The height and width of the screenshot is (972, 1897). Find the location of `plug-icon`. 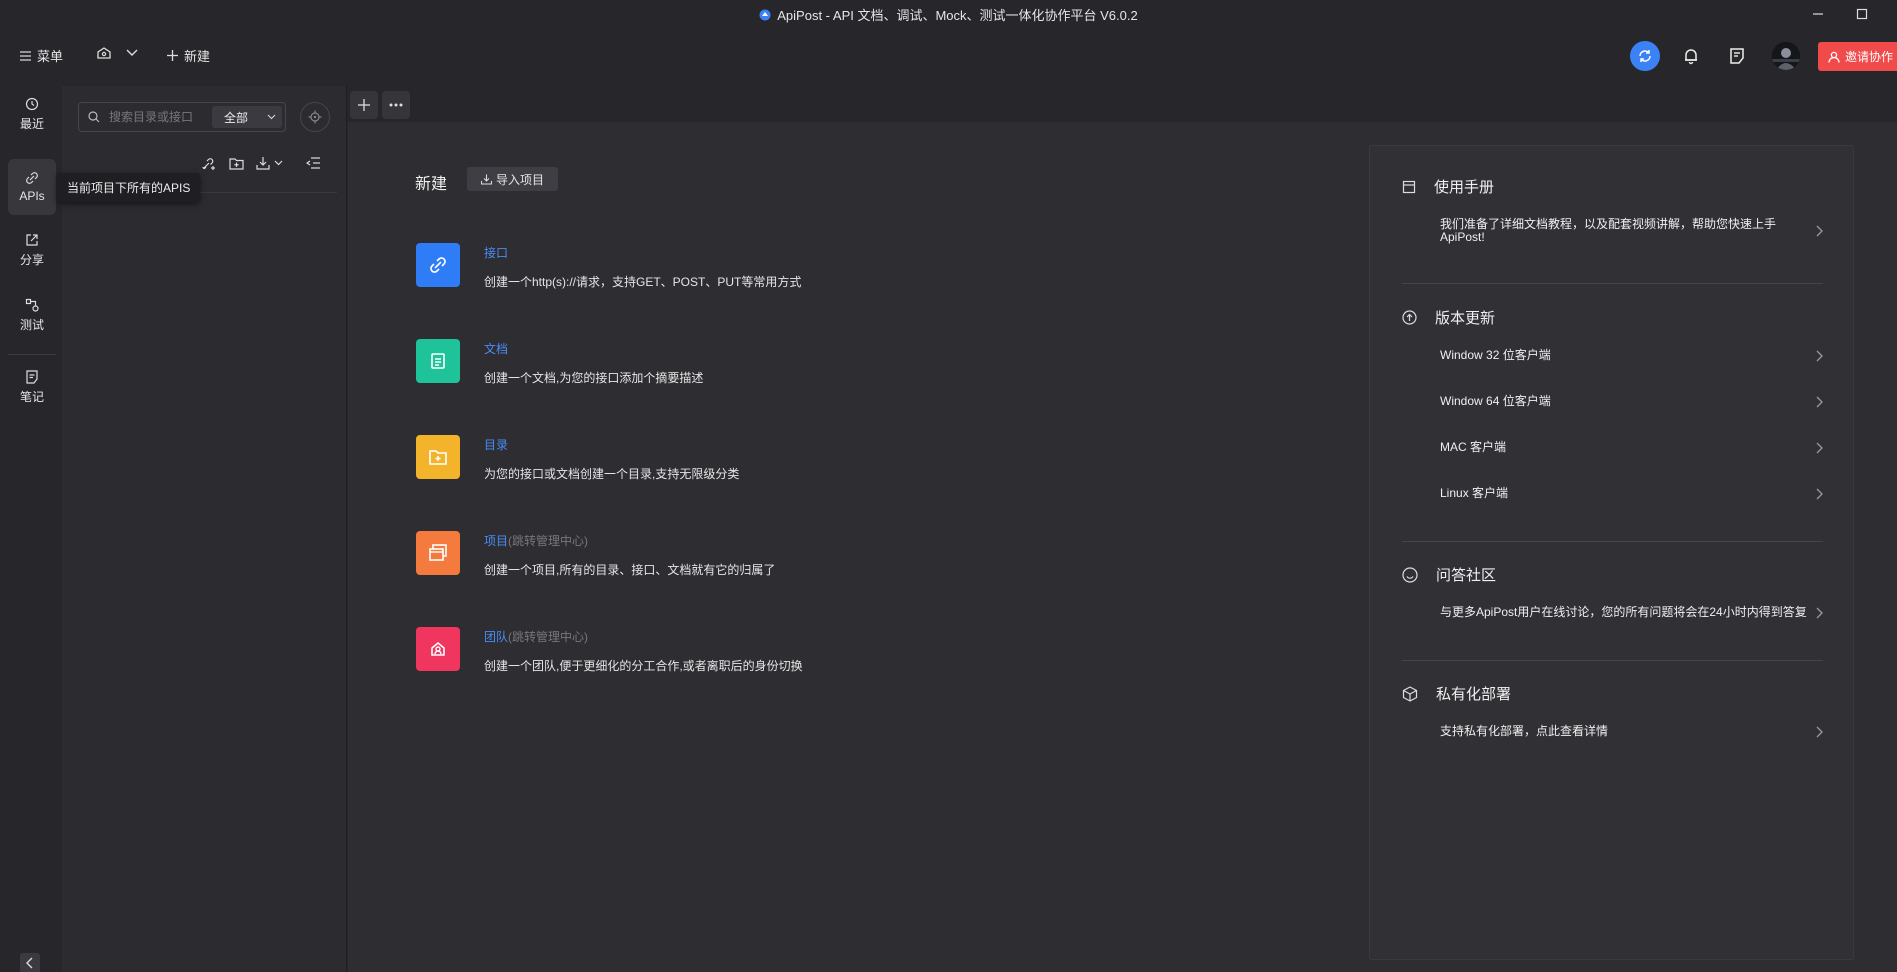

plug-icon is located at coordinates (438, 265).